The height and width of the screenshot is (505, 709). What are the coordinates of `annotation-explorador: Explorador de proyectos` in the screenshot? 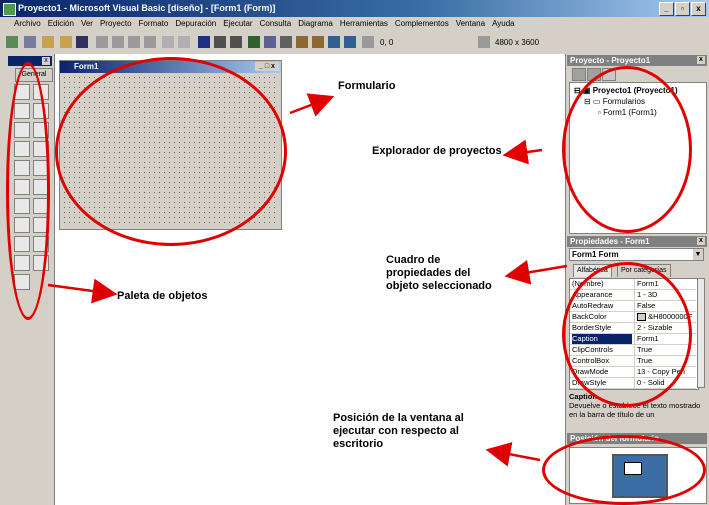 It's located at (437, 151).